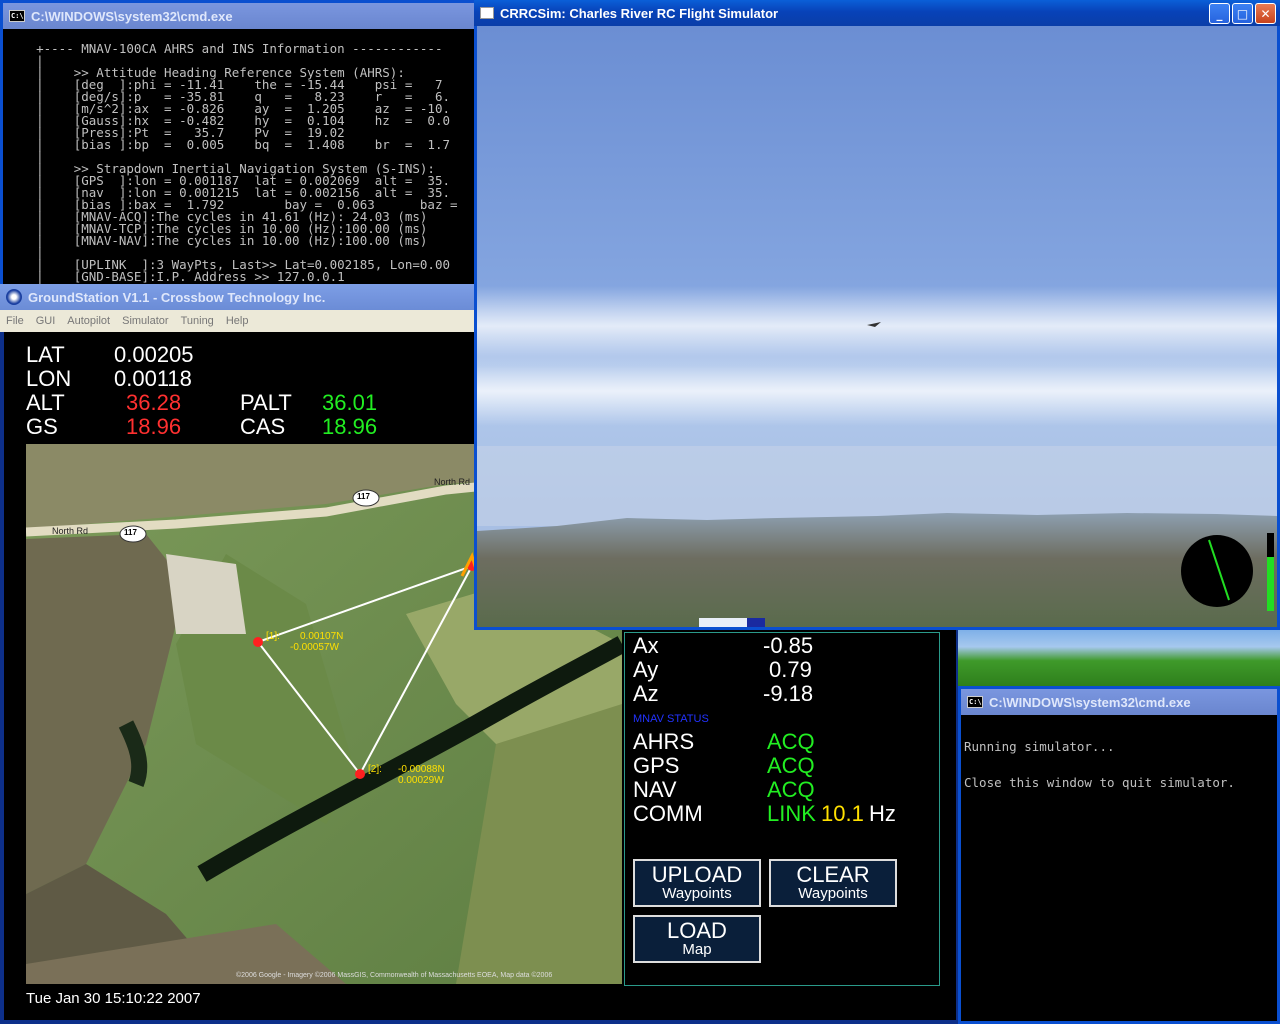 The height and width of the screenshot is (1024, 1280). What do you see at coordinates (791, 765) in the screenshot?
I see `gps-status: ACQ` at bounding box center [791, 765].